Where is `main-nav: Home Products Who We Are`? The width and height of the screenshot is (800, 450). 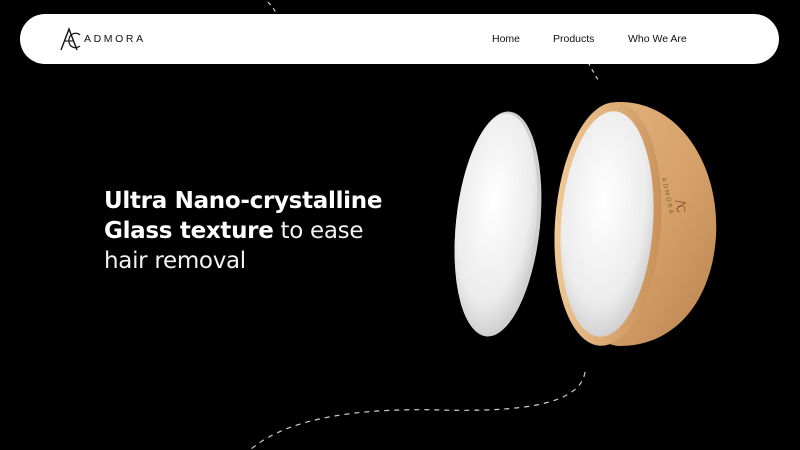 main-nav: Home Products Who We Are is located at coordinates (399, 39).